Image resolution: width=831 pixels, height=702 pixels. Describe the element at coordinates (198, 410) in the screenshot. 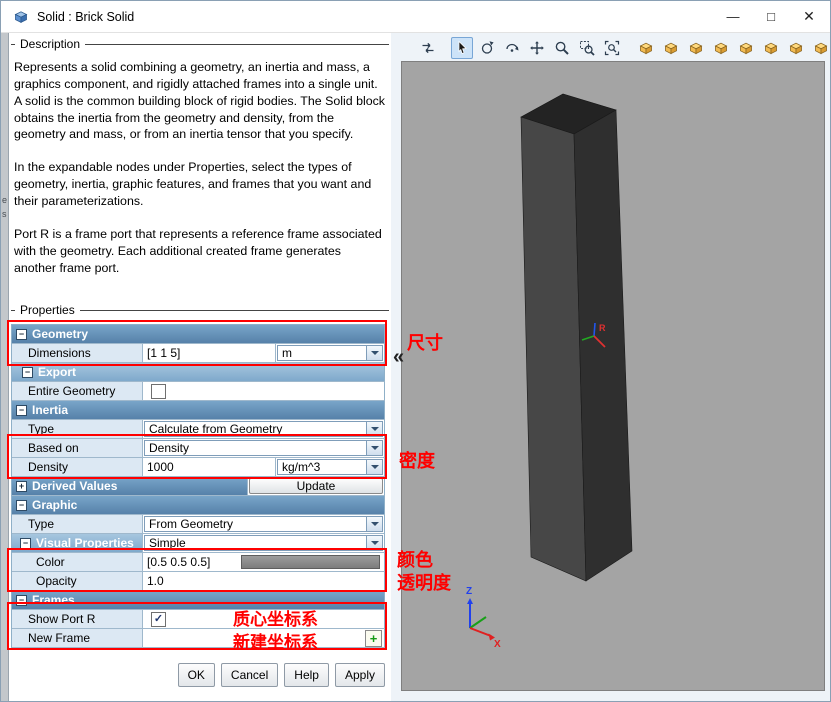

I see `section-inertia: − Inertia` at that location.